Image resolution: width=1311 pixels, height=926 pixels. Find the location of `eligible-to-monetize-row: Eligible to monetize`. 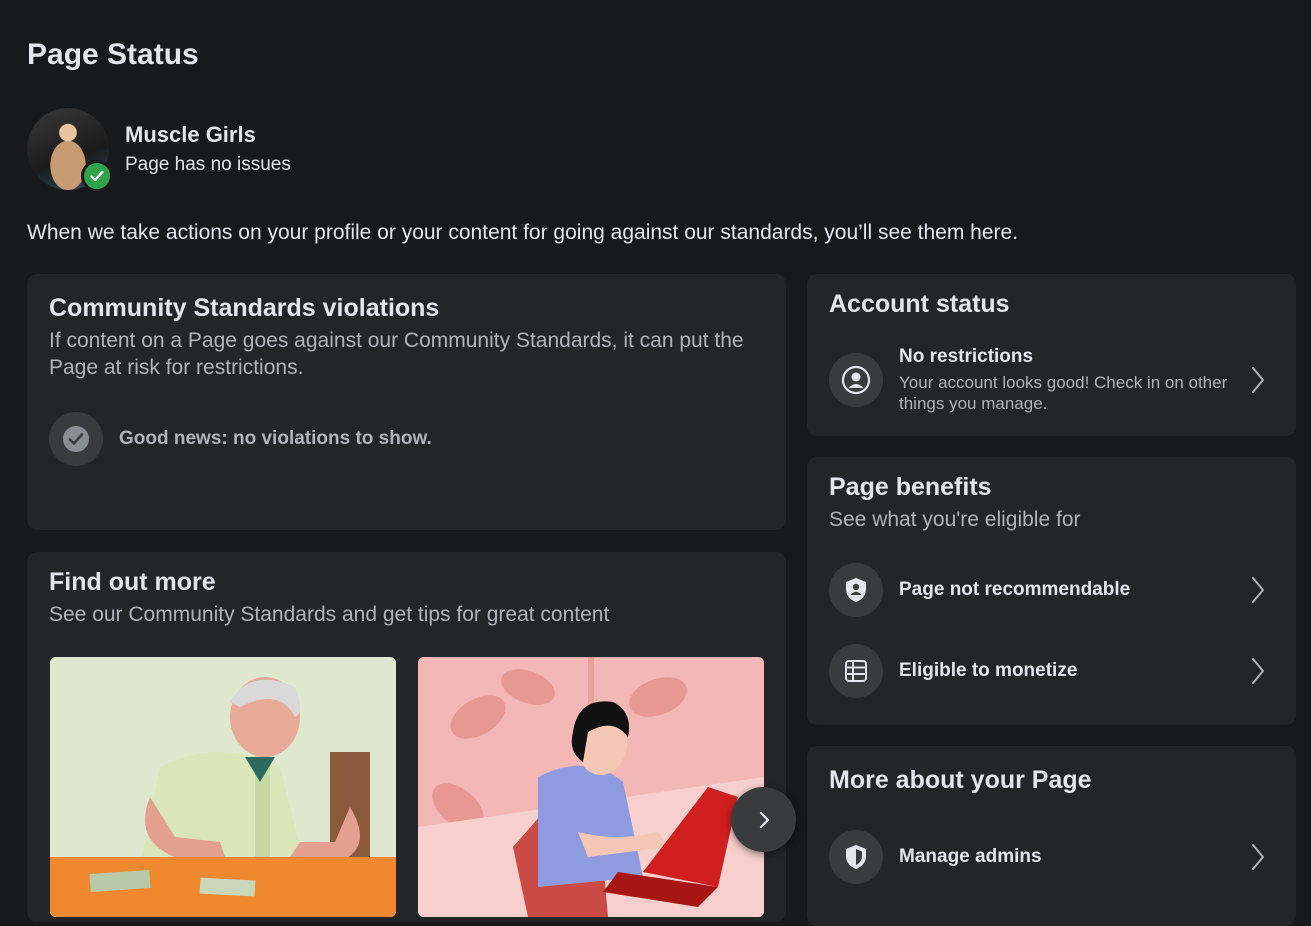

eligible-to-monetize-row: Eligible to monetize is located at coordinates (1051, 671).